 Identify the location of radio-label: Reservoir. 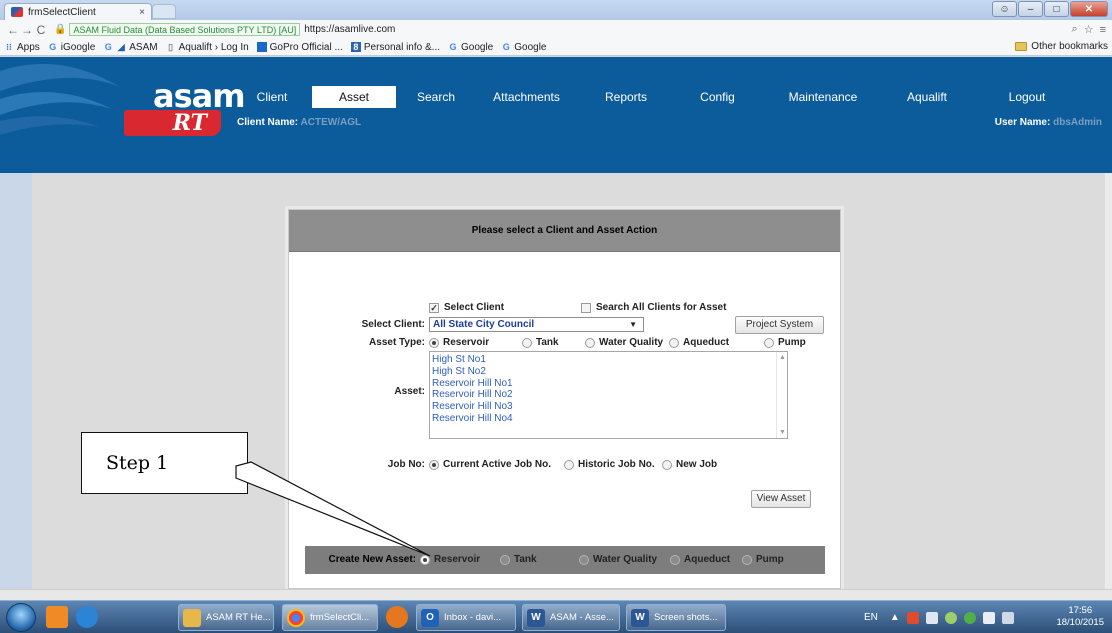
(457, 559).